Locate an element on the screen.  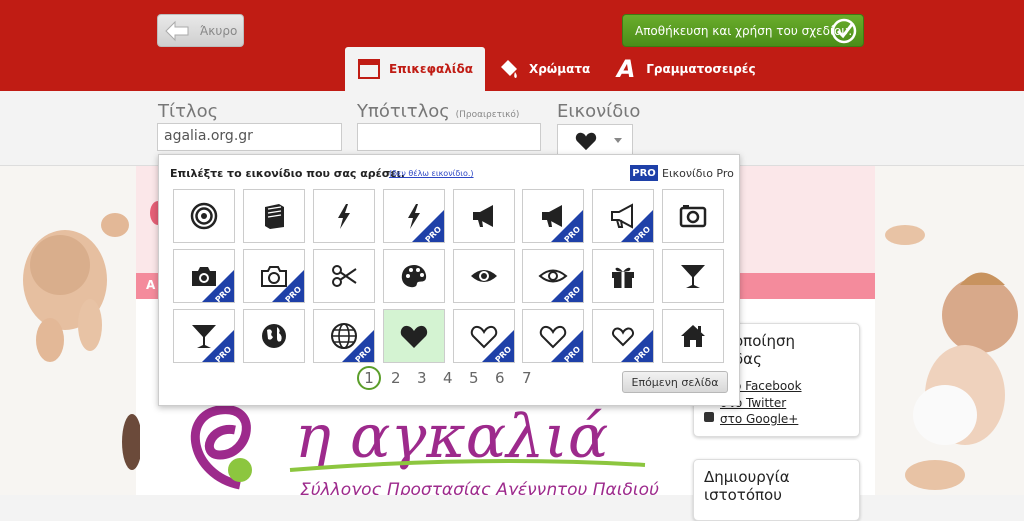
pro-badge: PRO is located at coordinates (644, 173).